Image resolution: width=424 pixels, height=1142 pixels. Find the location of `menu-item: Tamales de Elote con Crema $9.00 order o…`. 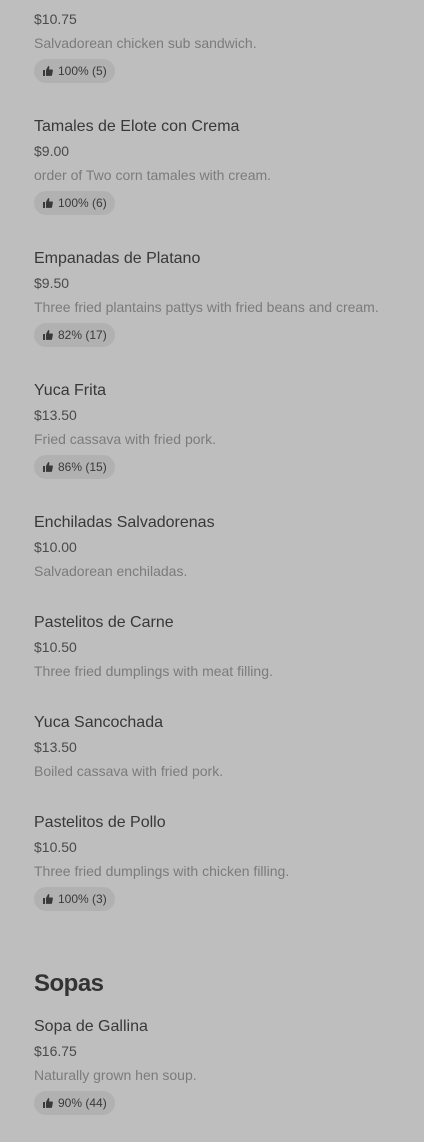

menu-item: Tamales de Elote con Crema $9.00 order o… is located at coordinates (219, 169).